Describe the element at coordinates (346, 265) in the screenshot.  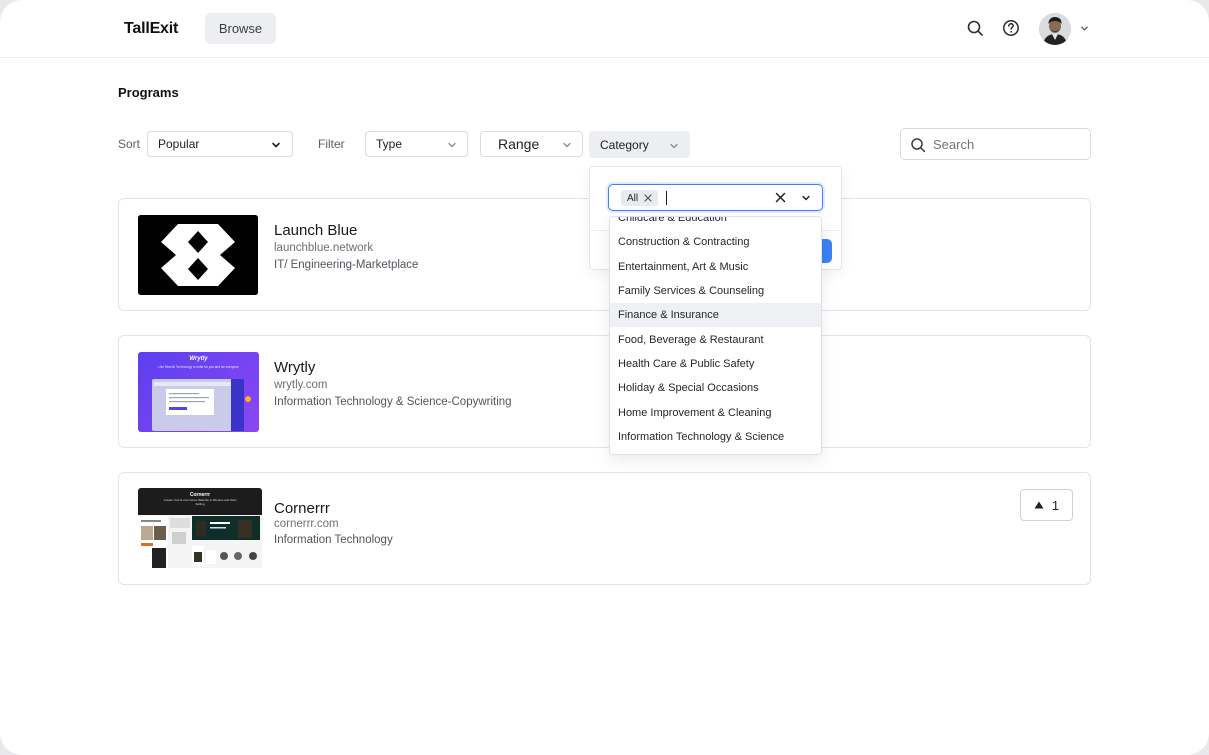
I see `program-category: IT/ Engineering-Marketplace` at that location.